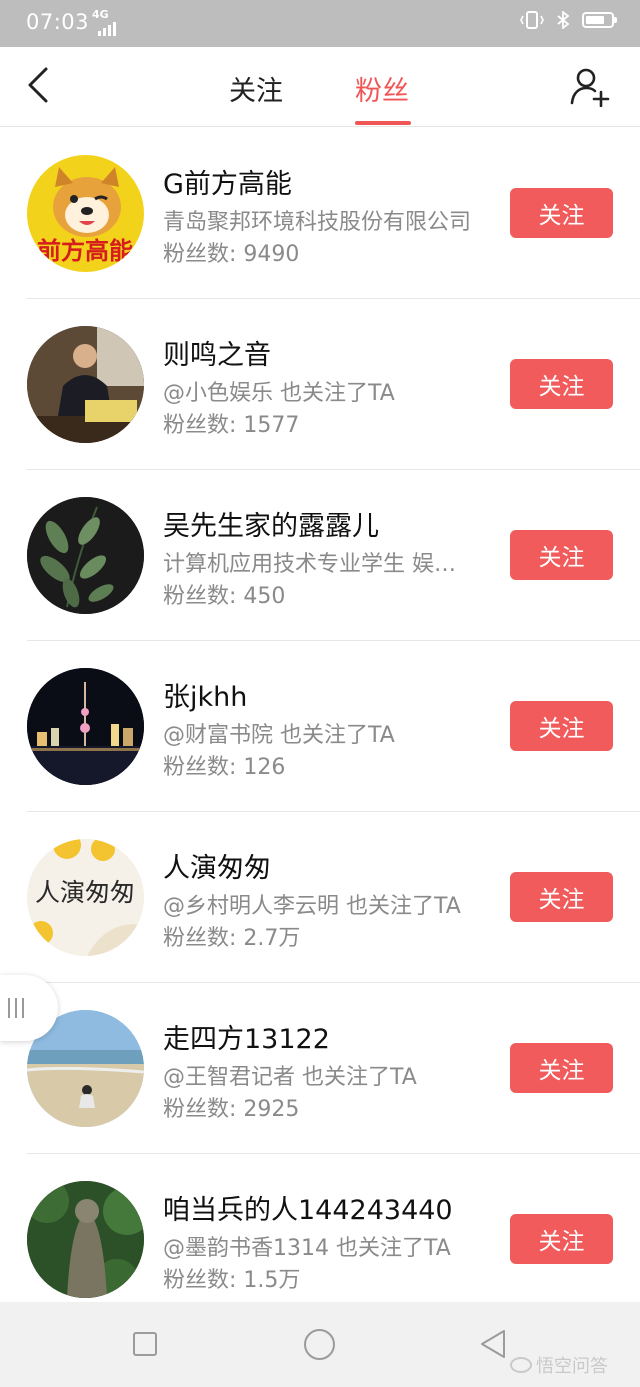 Image resolution: width=640 pixels, height=1387 pixels. Describe the element at coordinates (231, 254) in the screenshot. I see `fans-count: 粉丝数: 9490` at that location.